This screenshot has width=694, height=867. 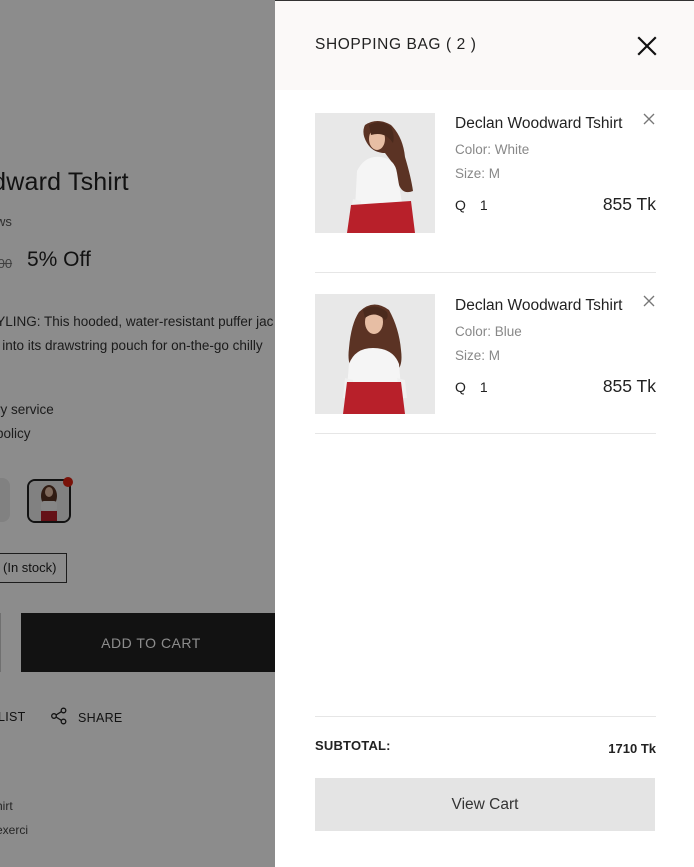 What do you see at coordinates (485, 716) in the screenshot?
I see `divider` at bounding box center [485, 716].